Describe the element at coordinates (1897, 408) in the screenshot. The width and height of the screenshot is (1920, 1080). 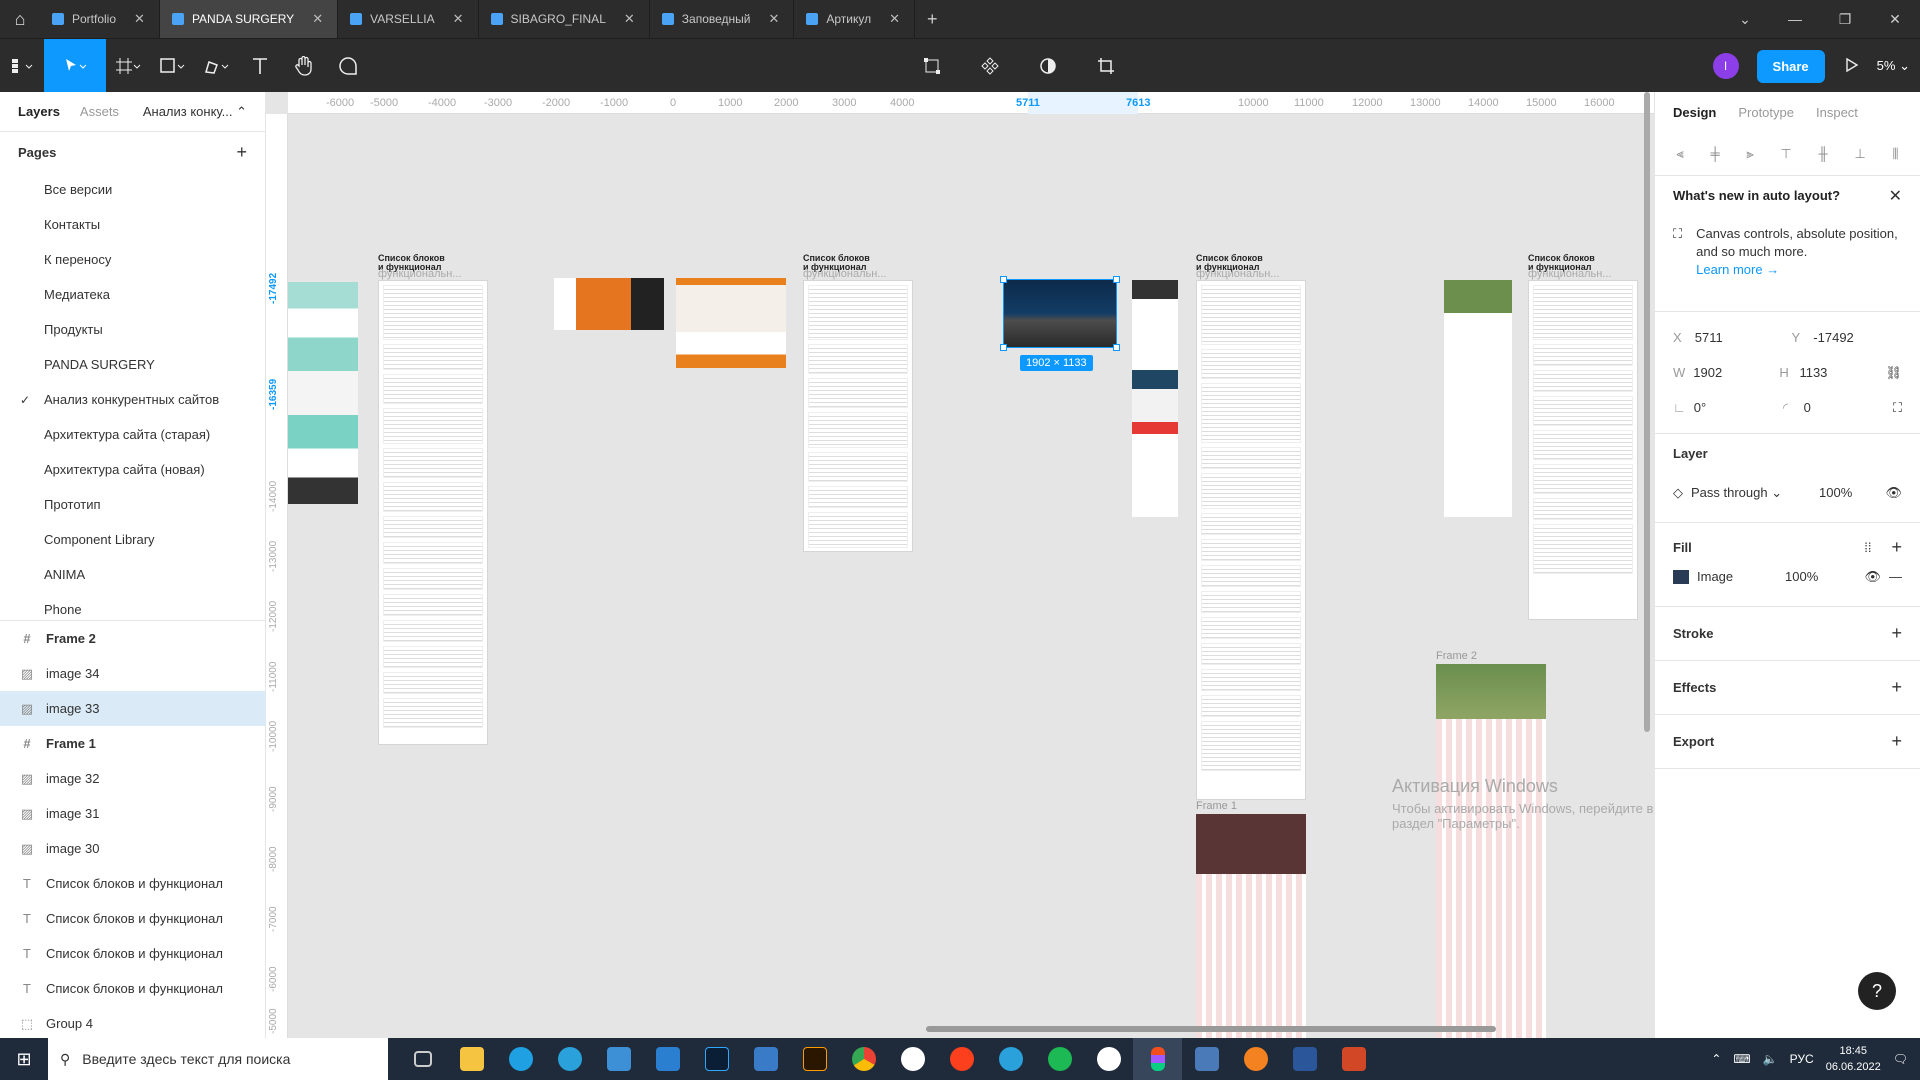
I see `independent-corners-icon: ⛶` at that location.